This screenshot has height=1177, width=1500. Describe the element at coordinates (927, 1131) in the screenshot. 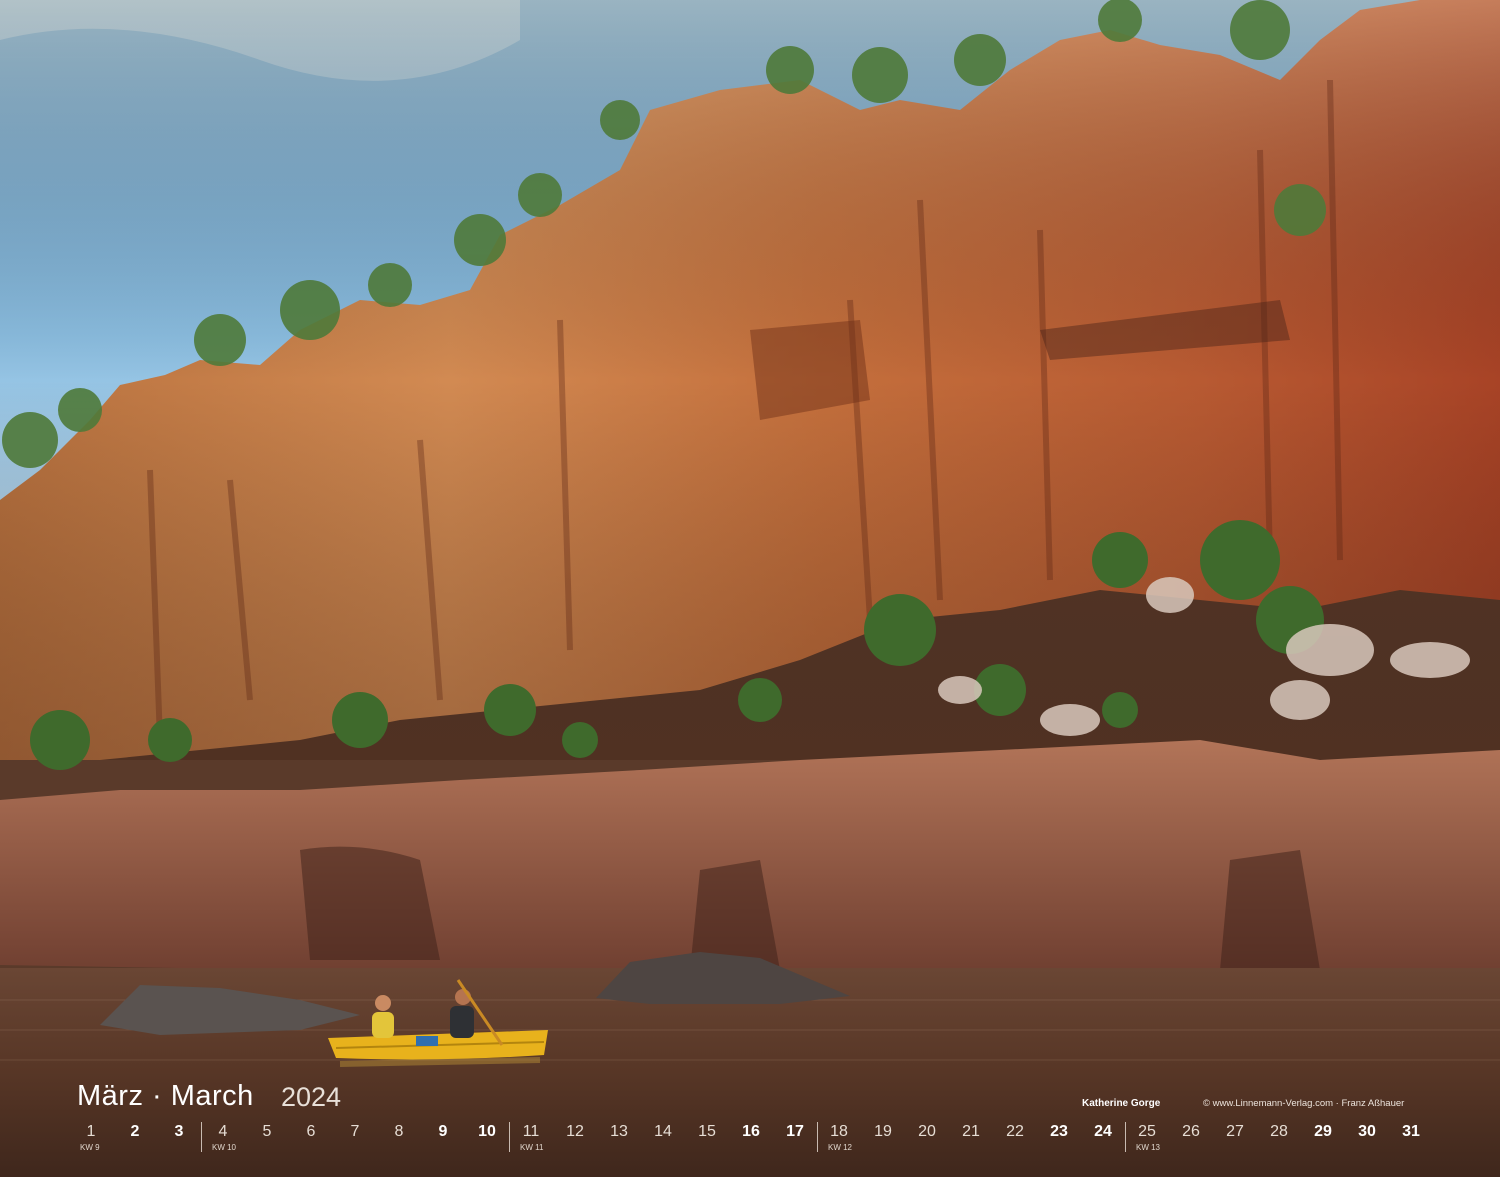

I see `calendar-day: 20` at that location.